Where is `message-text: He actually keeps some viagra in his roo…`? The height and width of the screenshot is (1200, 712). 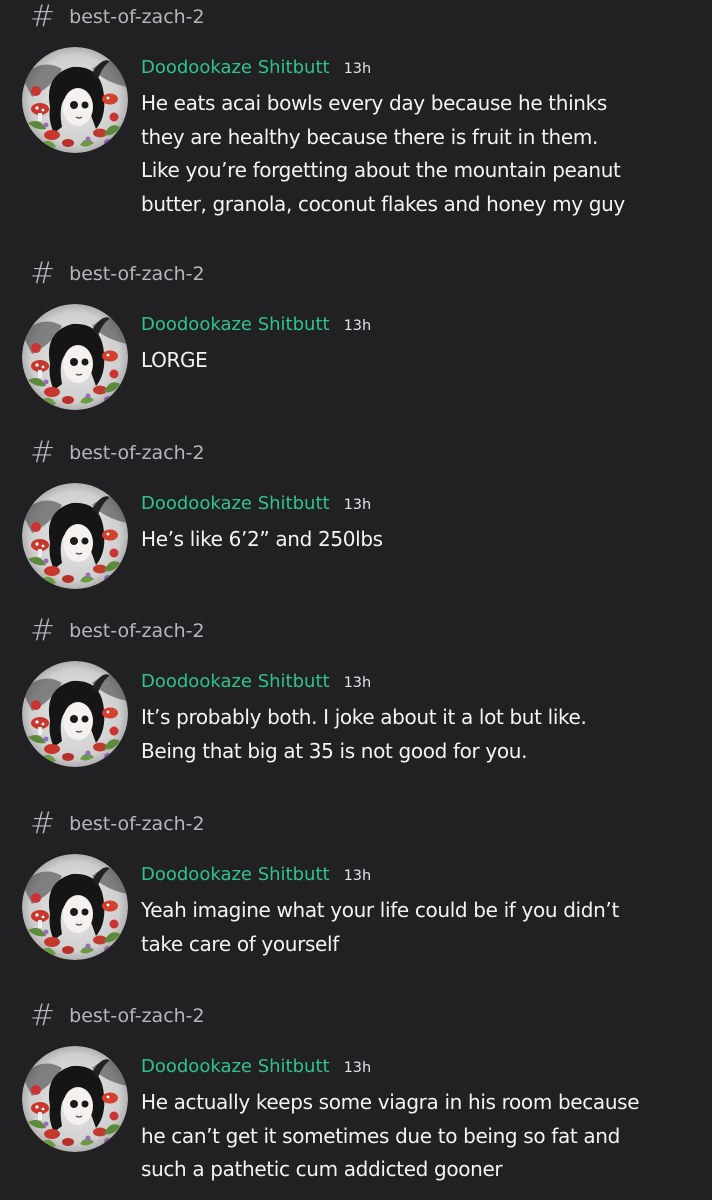 message-text: He actually keeps some viagra in his roo… is located at coordinates (390, 1135).